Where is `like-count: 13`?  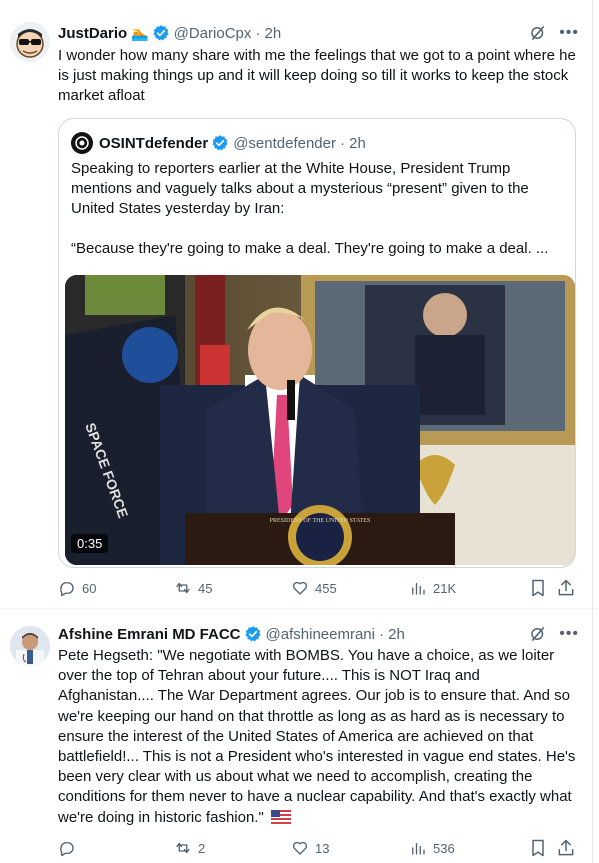
like-count: 13 is located at coordinates (322, 848).